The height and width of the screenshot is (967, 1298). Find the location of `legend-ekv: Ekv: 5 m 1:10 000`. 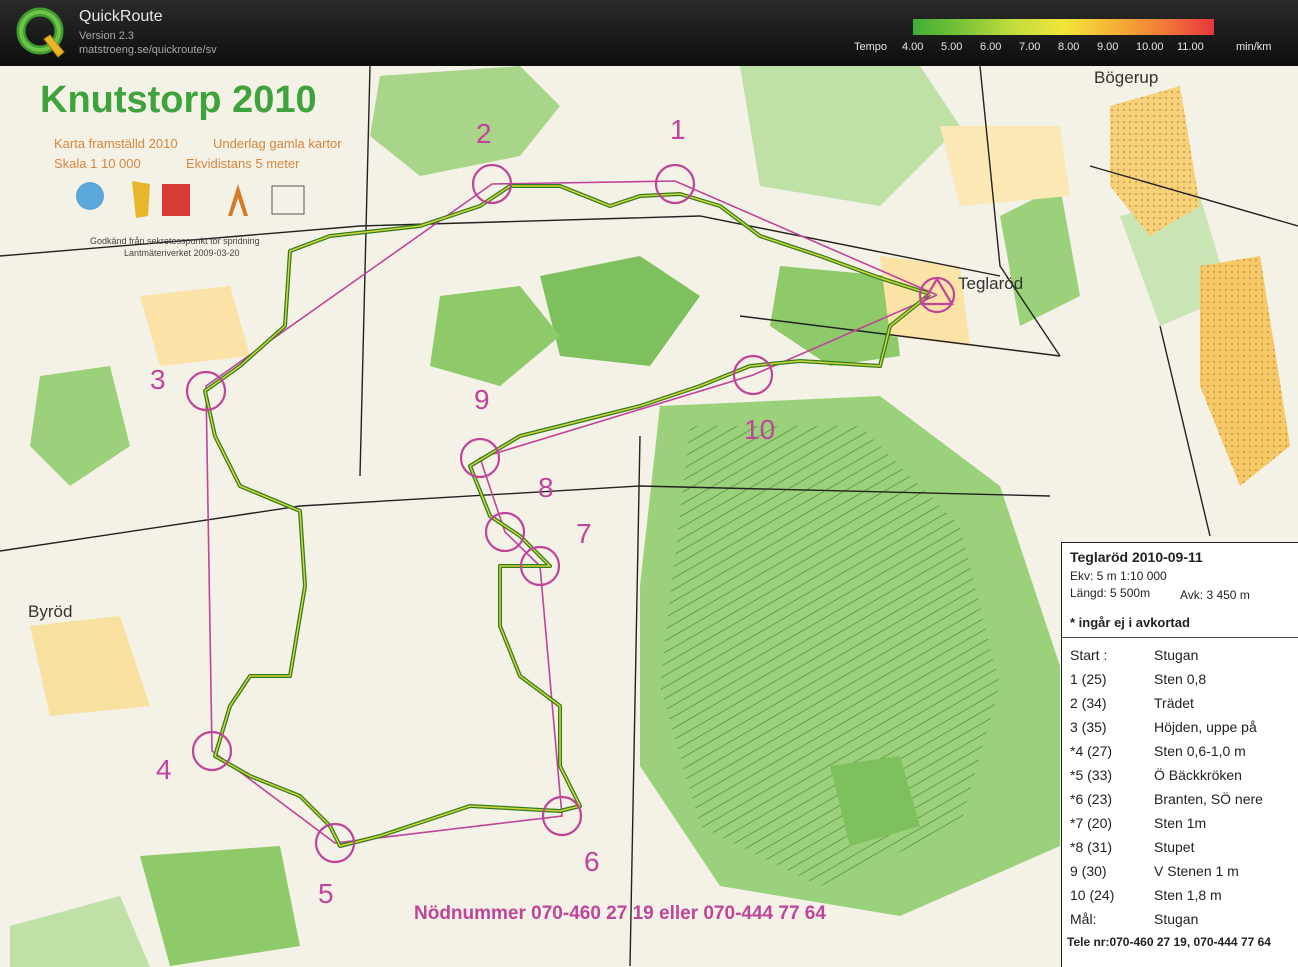

legend-ekv: Ekv: 5 m 1:10 000 is located at coordinates (1118, 576).